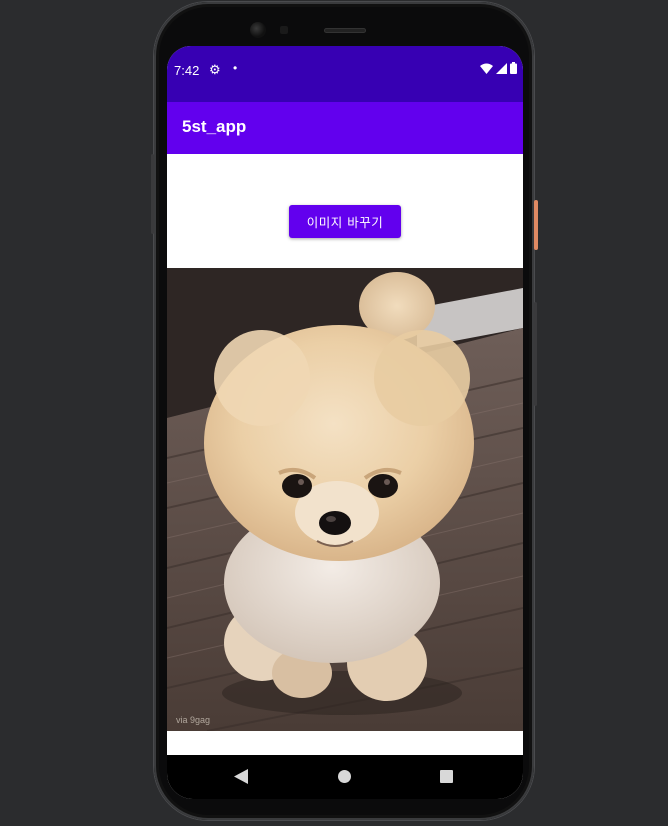 Image resolution: width=668 pixels, height=826 pixels. What do you see at coordinates (486, 68) in the screenshot?
I see `wifi-icon` at bounding box center [486, 68].